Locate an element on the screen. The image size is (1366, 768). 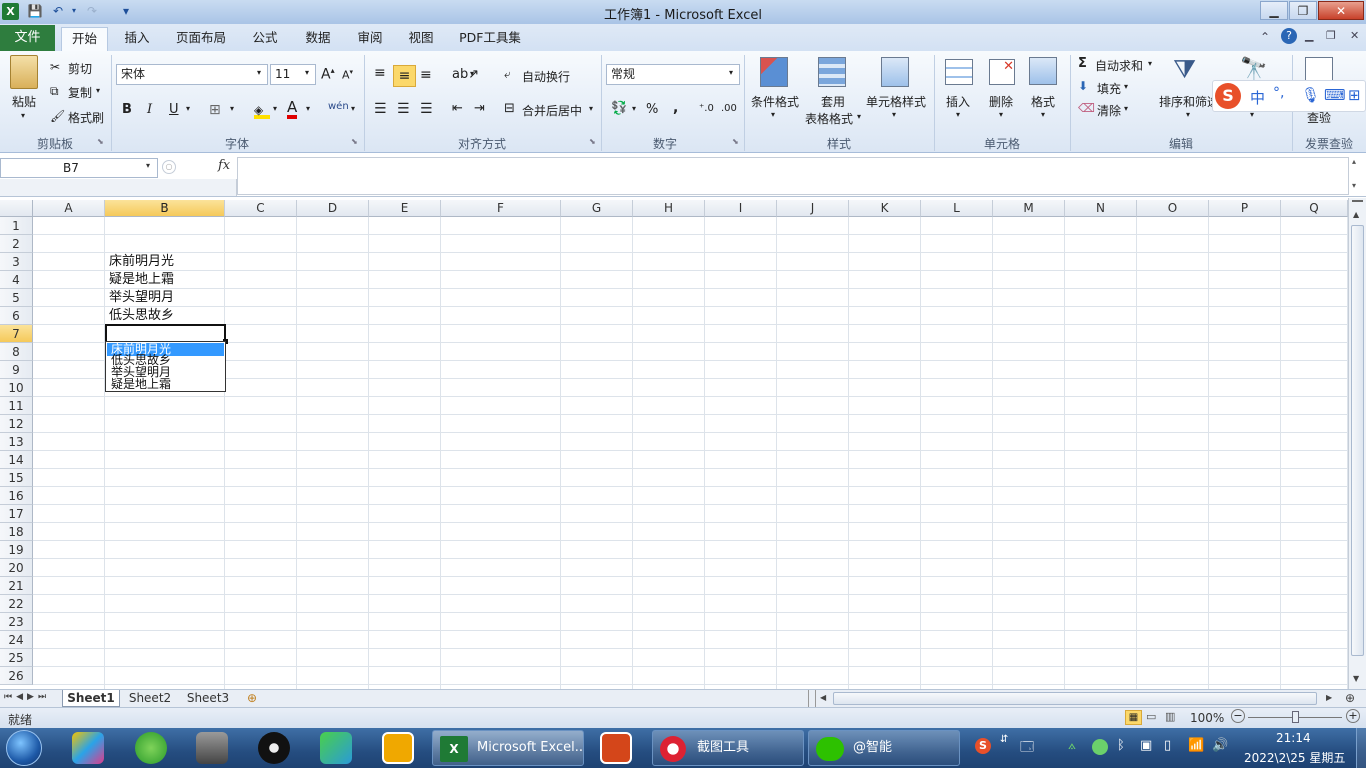
clipboard-launcher-icon: ⬊ is located at coordinates (100, 141).